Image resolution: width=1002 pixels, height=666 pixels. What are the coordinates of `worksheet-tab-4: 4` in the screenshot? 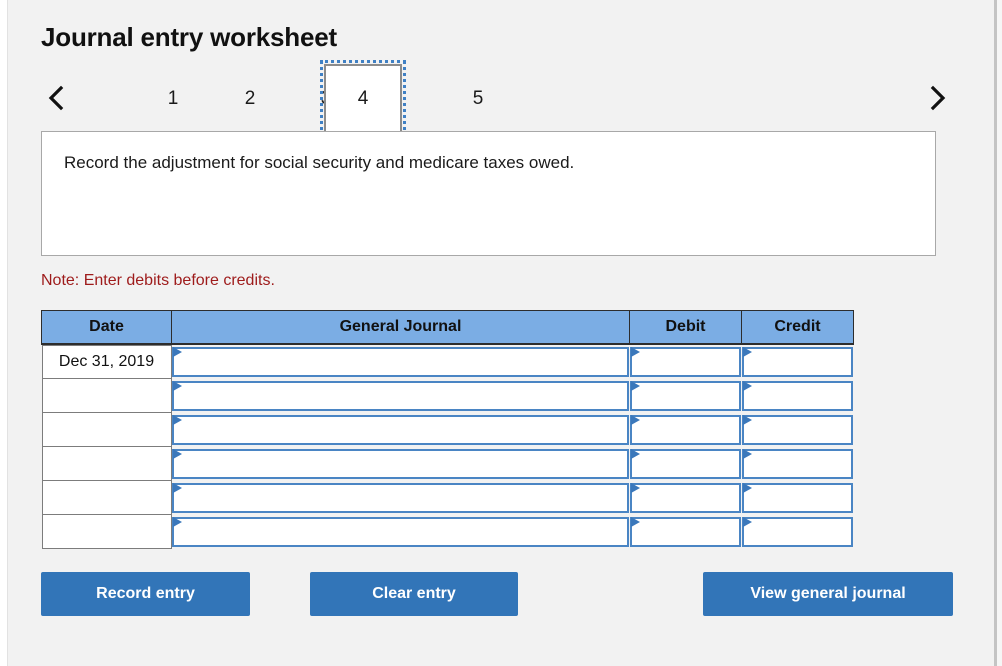 It's located at (363, 99).